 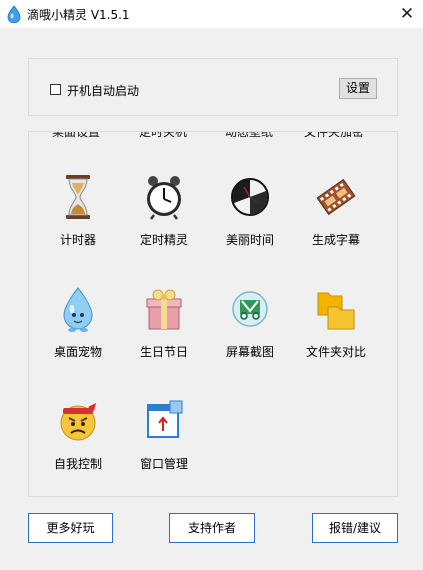 I want to click on tool-alarm: 定时精灵, so click(x=164, y=223).